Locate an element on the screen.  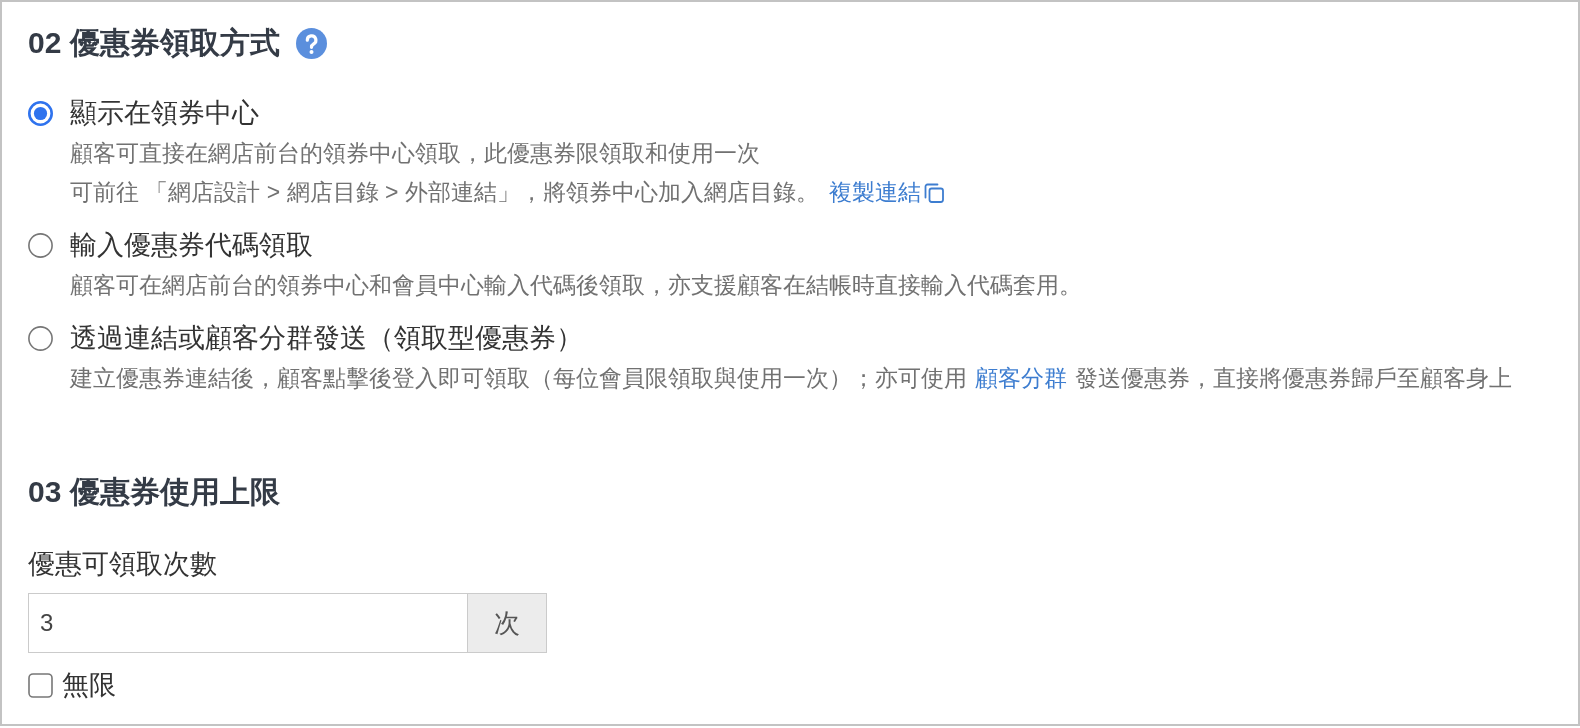
option-label: 顯示在領券中心 is located at coordinates (164, 113).